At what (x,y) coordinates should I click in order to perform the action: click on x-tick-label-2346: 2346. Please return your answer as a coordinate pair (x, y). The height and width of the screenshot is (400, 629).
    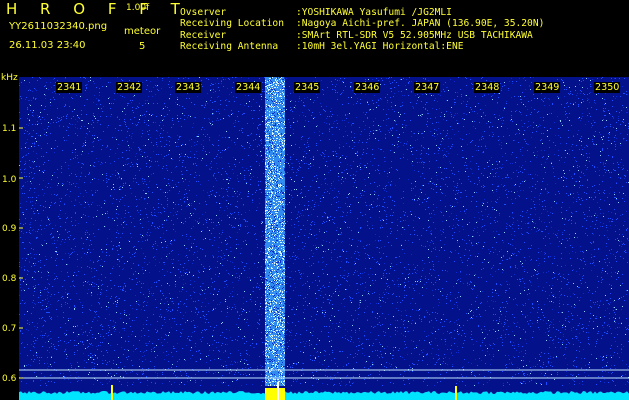
    Looking at the image, I should click on (367, 87).